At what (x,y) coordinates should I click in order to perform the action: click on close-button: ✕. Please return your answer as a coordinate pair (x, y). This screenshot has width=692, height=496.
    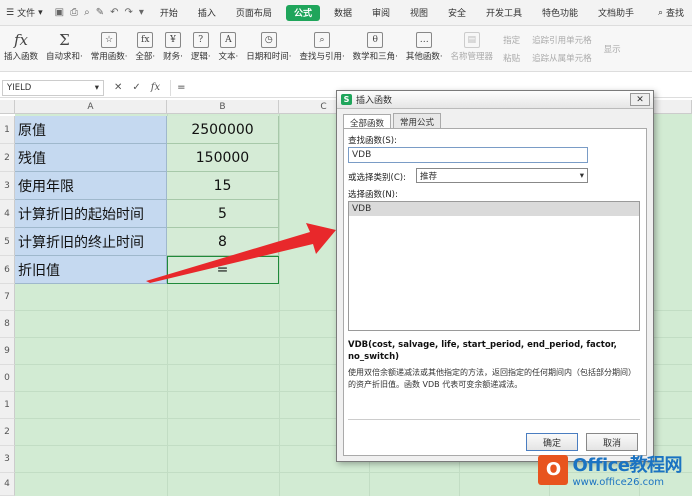
    Looking at the image, I should click on (640, 99).